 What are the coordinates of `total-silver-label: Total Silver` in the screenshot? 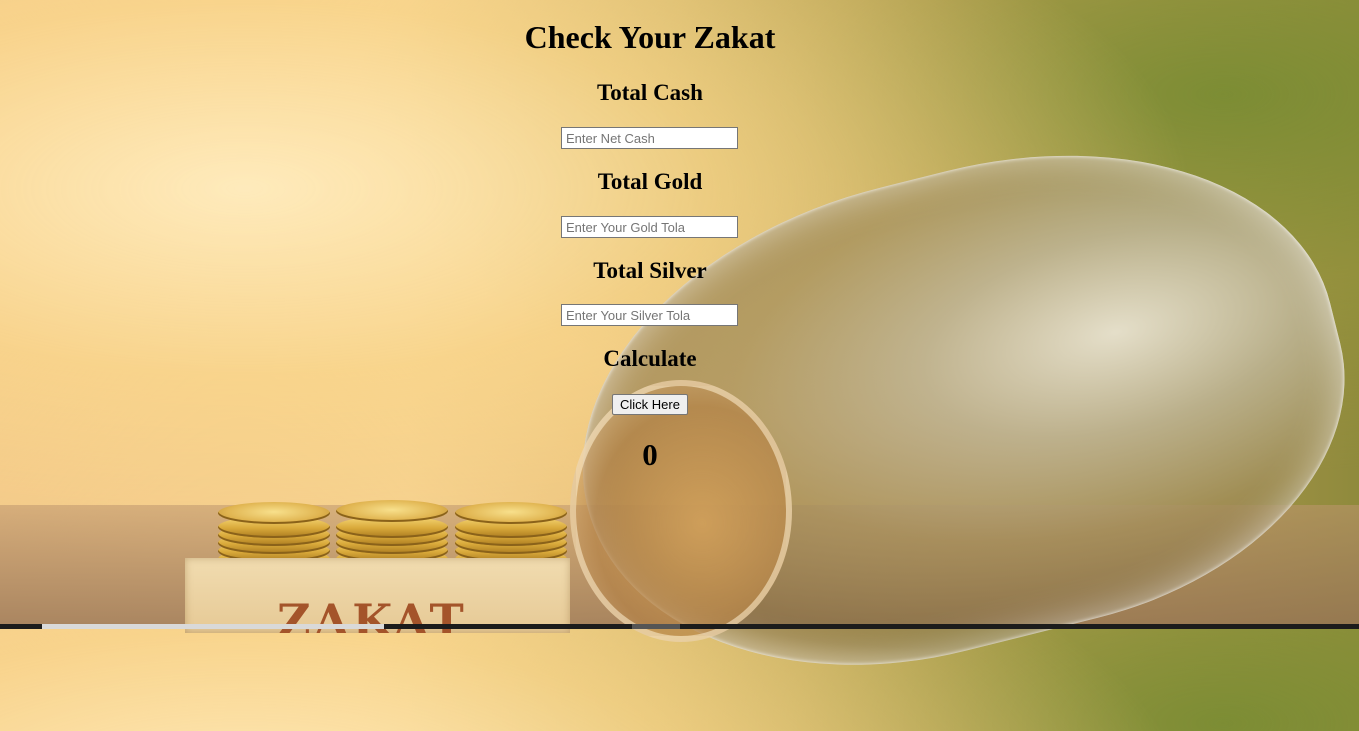 It's located at (650, 270).